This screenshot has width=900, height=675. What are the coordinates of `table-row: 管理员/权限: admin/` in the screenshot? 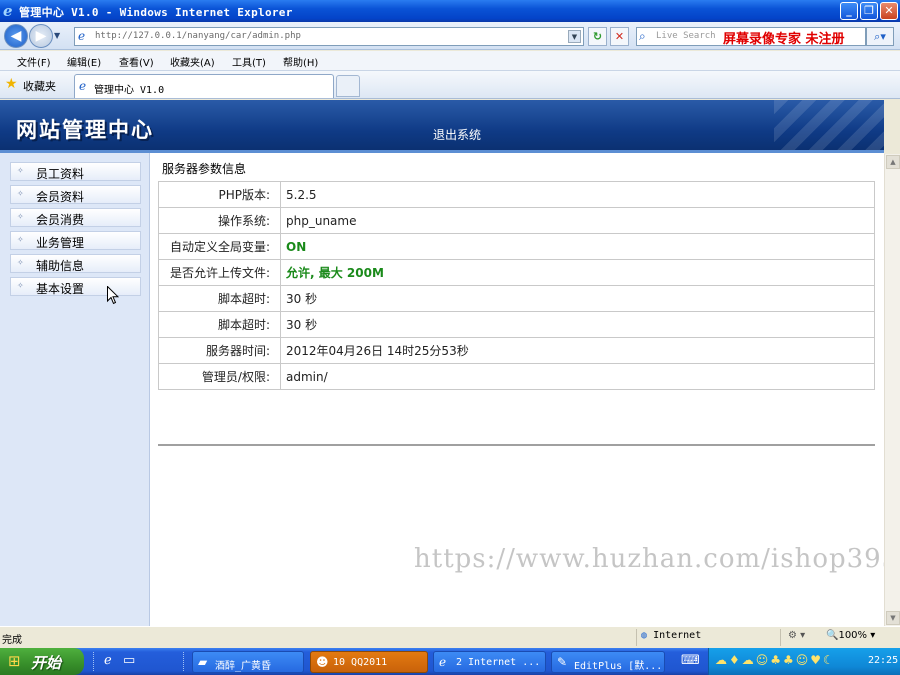 It's located at (516, 376).